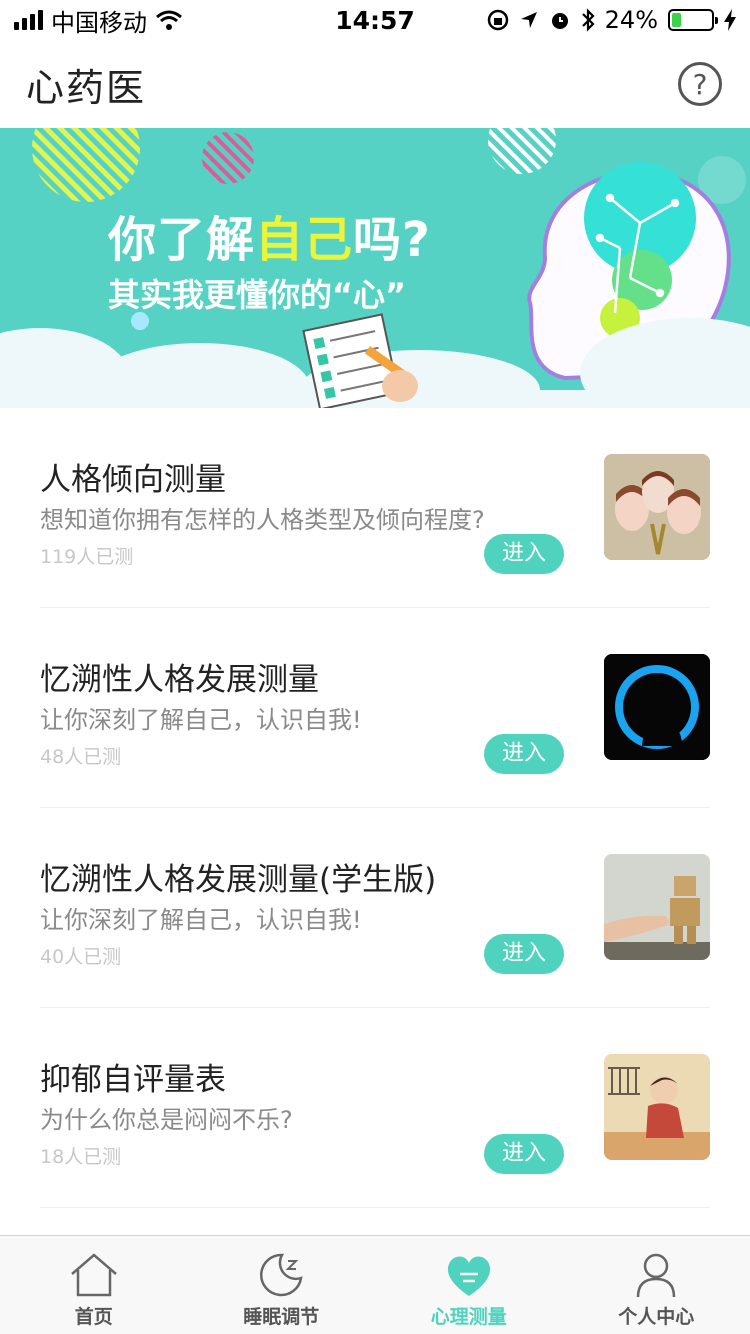  Describe the element at coordinates (166, 1120) in the screenshot. I see `test-description: 为什么你总是闷闷不乐?` at that location.